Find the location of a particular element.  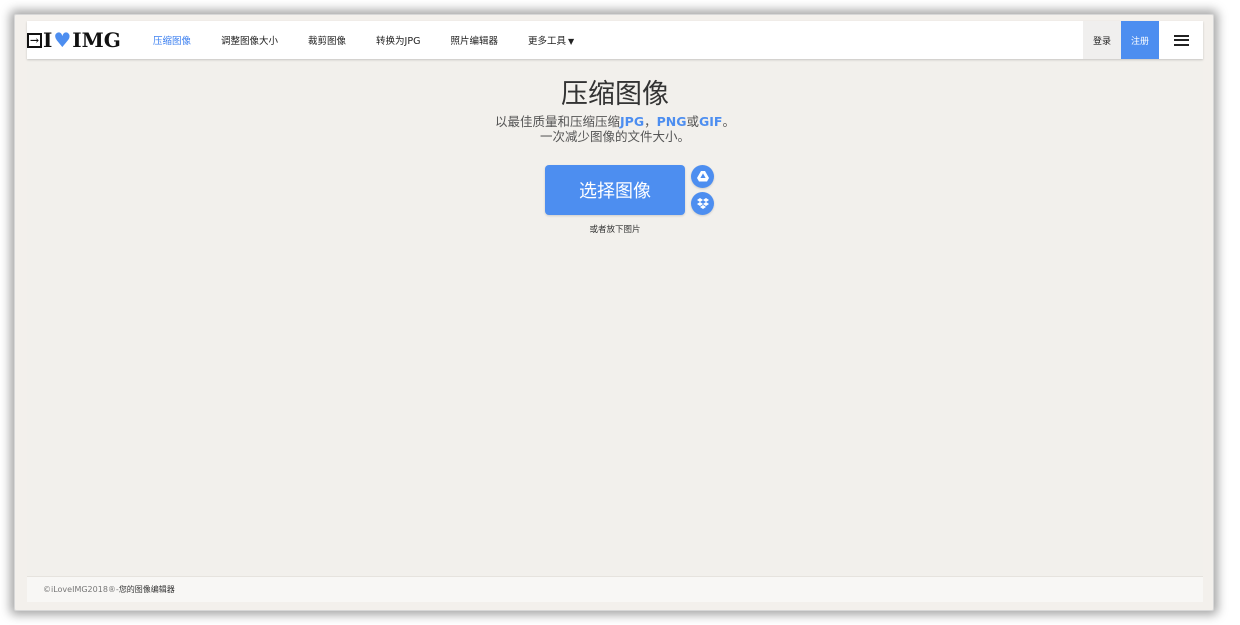

upload-area: 选择图像 is located at coordinates (629, 190).